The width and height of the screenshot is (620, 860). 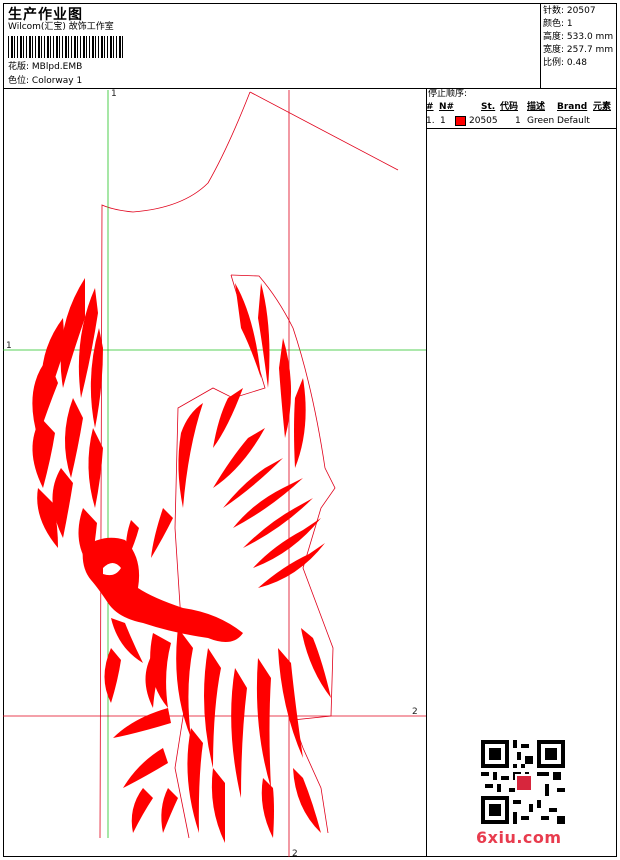 I want to click on pattern-row: 花版: MBlpd.EMB, so click(x=45, y=67).